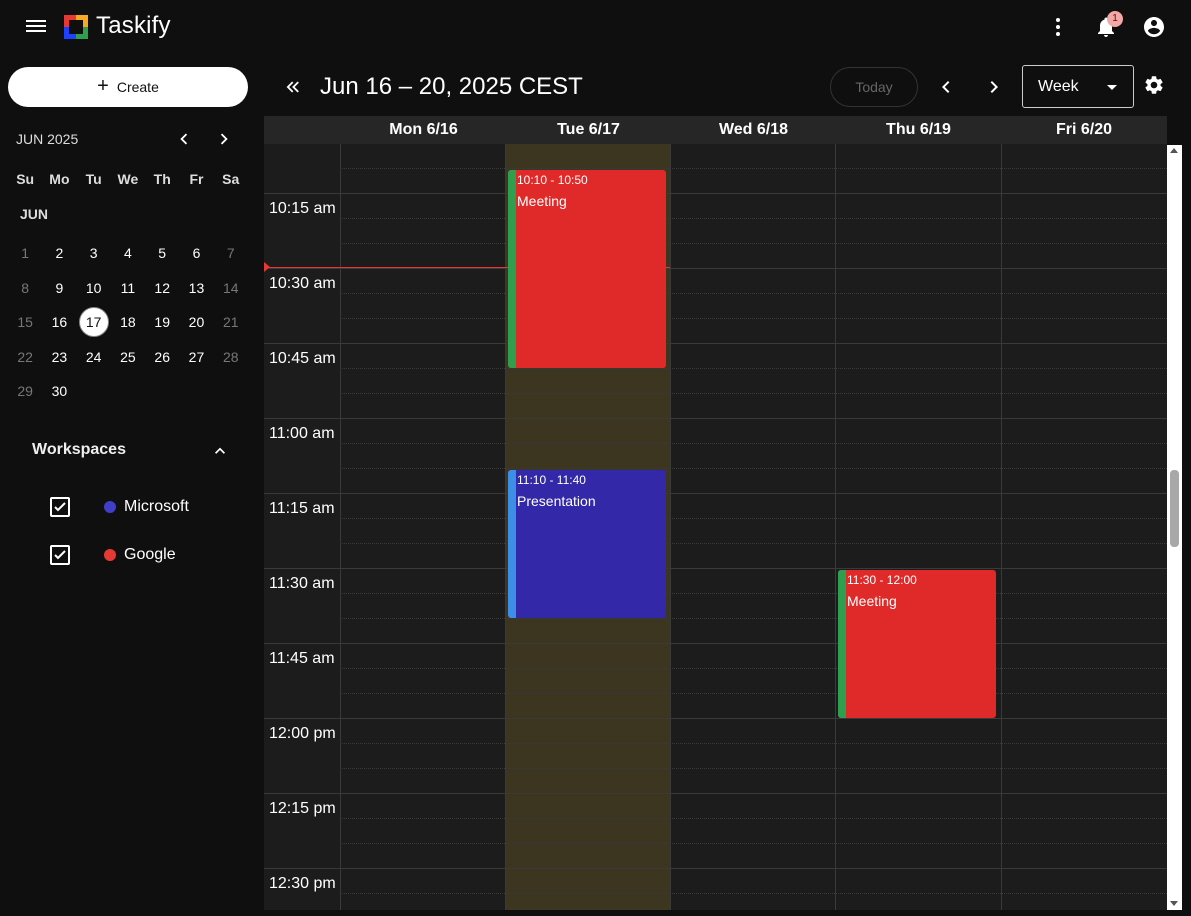 This screenshot has width=1191, height=916. What do you see at coordinates (110, 555) in the screenshot?
I see `workspace-color-dot` at bounding box center [110, 555].